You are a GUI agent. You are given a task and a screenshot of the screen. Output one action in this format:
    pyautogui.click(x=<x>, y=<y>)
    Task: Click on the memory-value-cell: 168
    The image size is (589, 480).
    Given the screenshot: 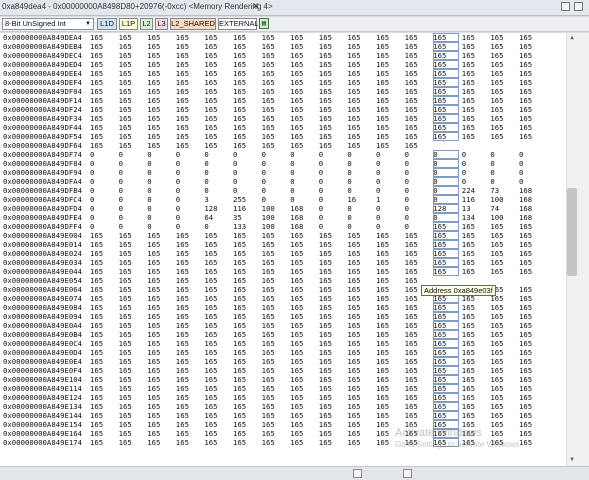 What is the action you would take?
    pyautogui.click(x=532, y=217)
    